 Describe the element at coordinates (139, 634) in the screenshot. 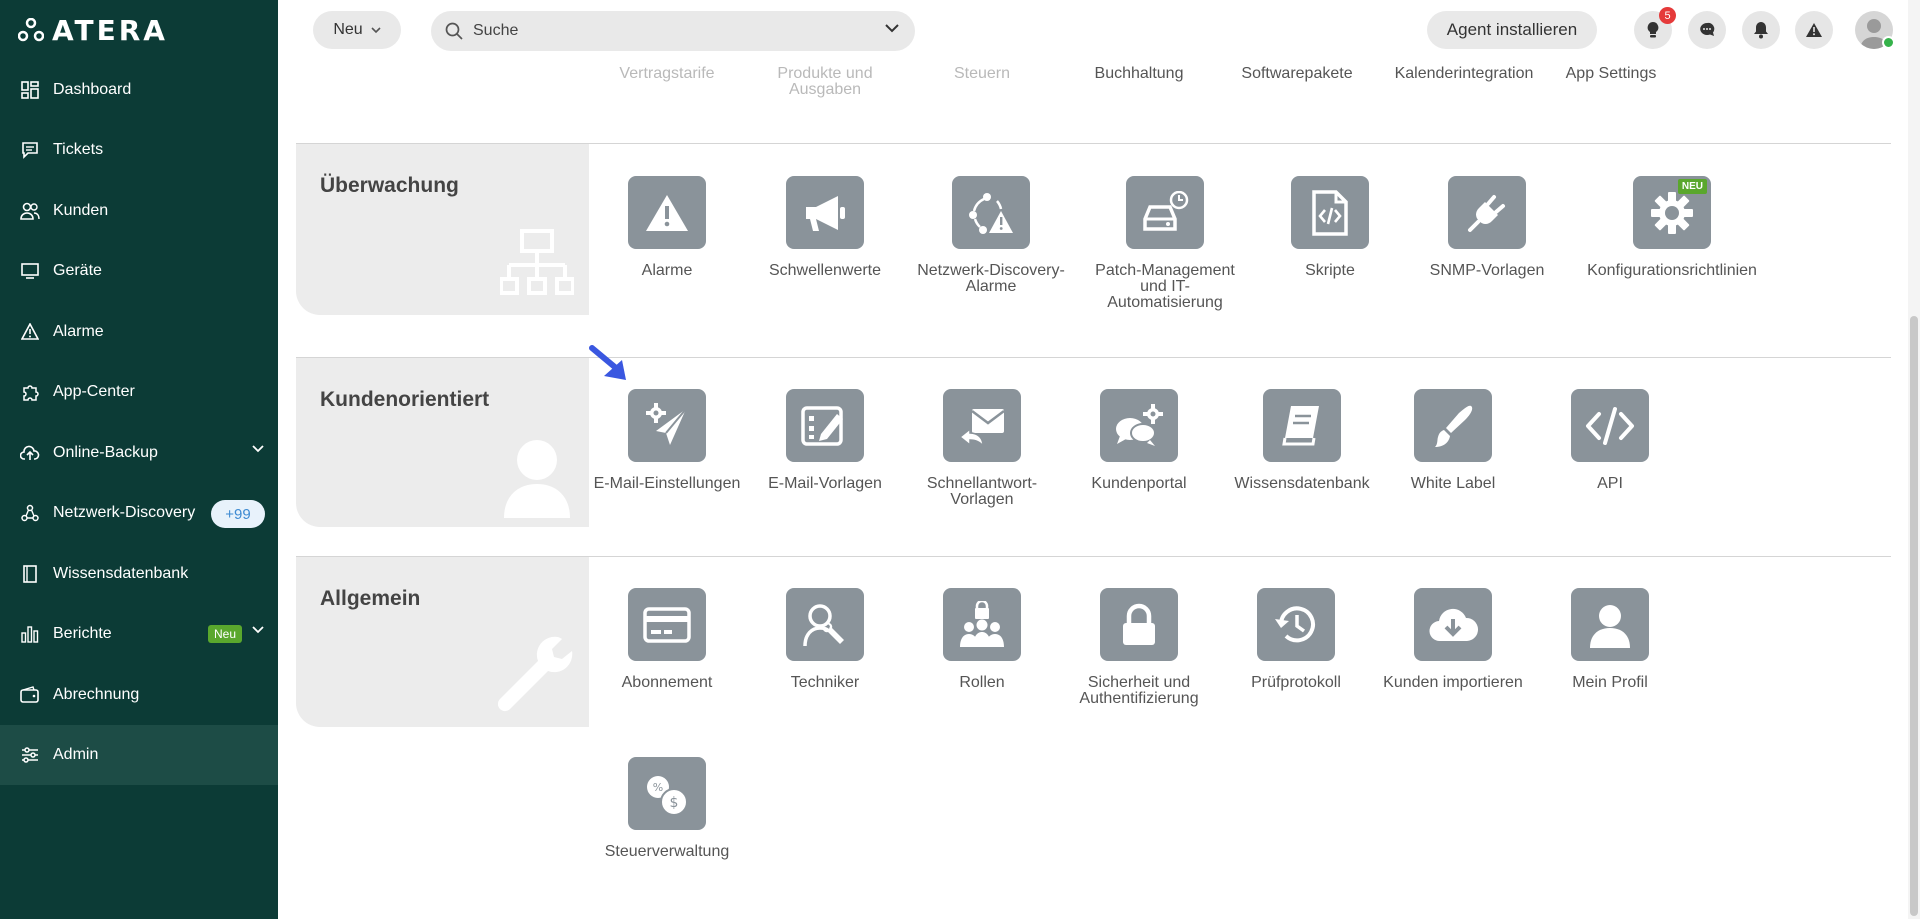

I see `sidebar-item-berichte: Berichte Neu` at that location.